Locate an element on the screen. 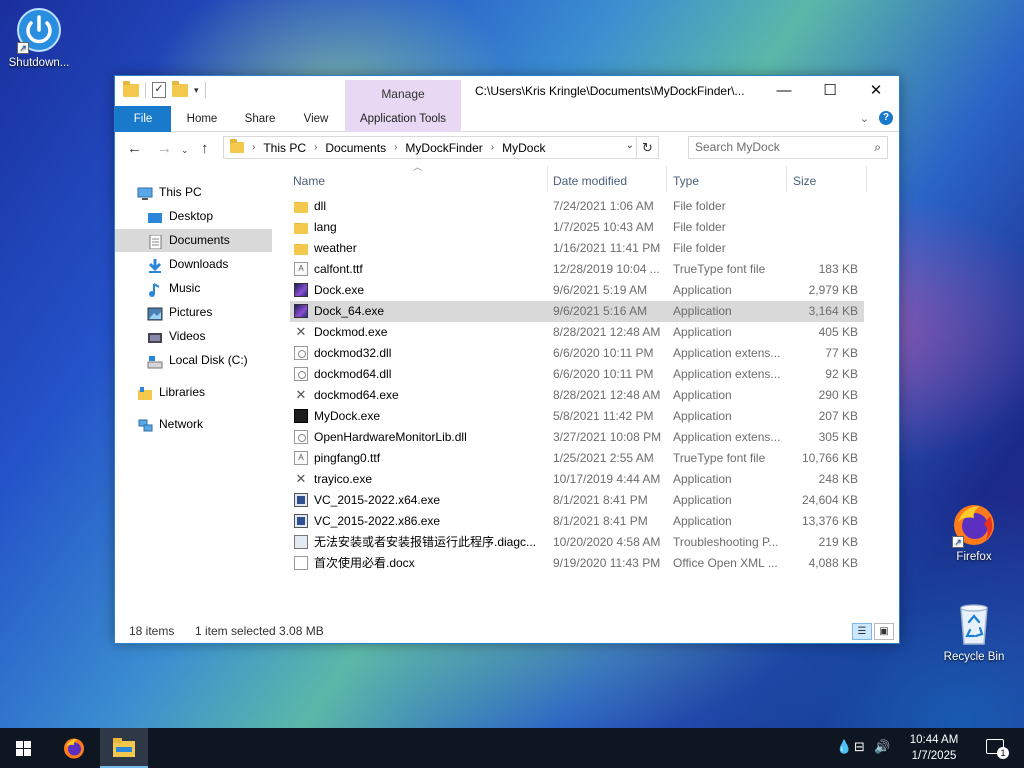  pictures-icon is located at coordinates (155, 313).